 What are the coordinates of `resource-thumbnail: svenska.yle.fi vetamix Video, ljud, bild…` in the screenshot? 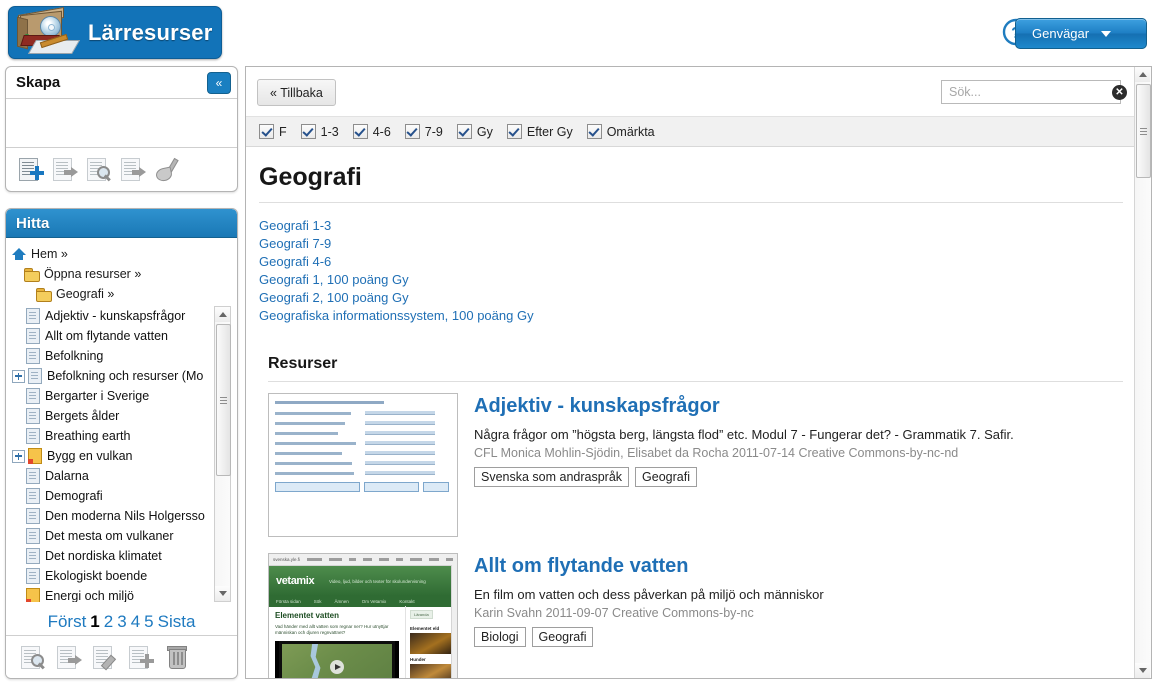 It's located at (363, 615).